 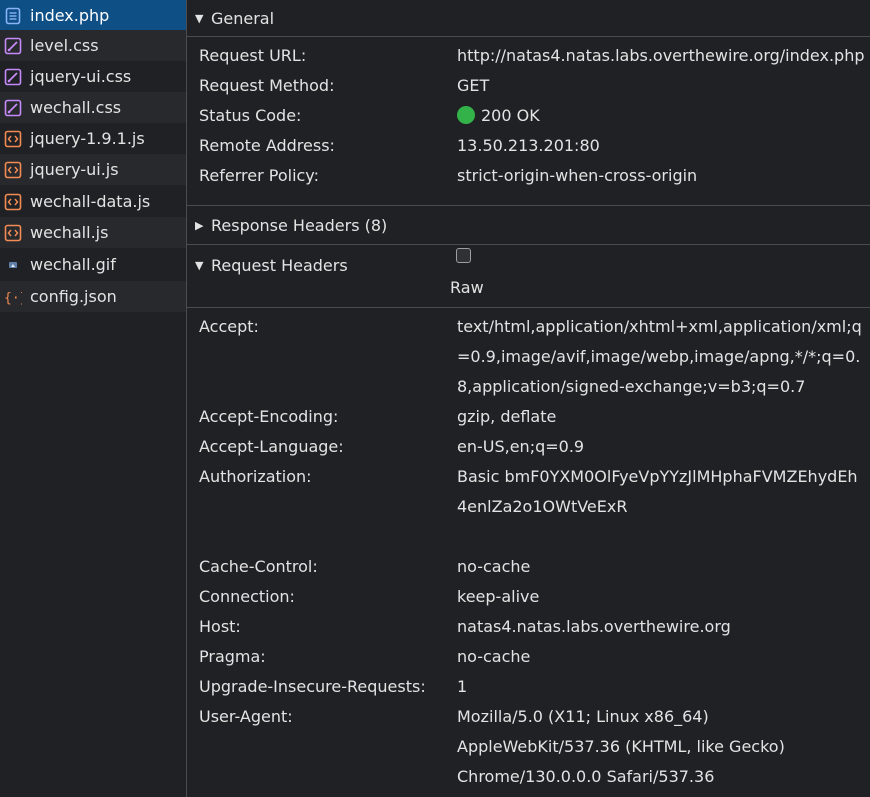 What do you see at coordinates (81, 76) in the screenshot?
I see `request-name: jquery-ui.css` at bounding box center [81, 76].